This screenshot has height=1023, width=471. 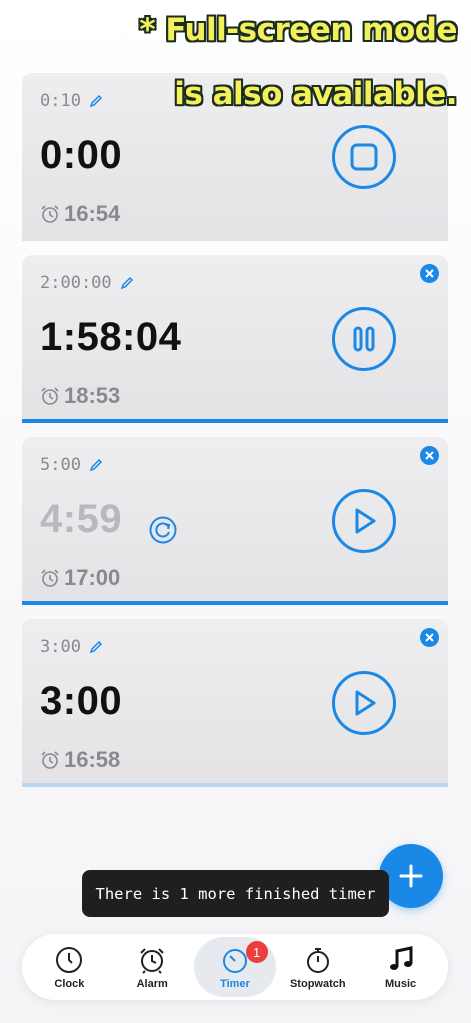 I want to click on pause-button, so click(x=364, y=339).